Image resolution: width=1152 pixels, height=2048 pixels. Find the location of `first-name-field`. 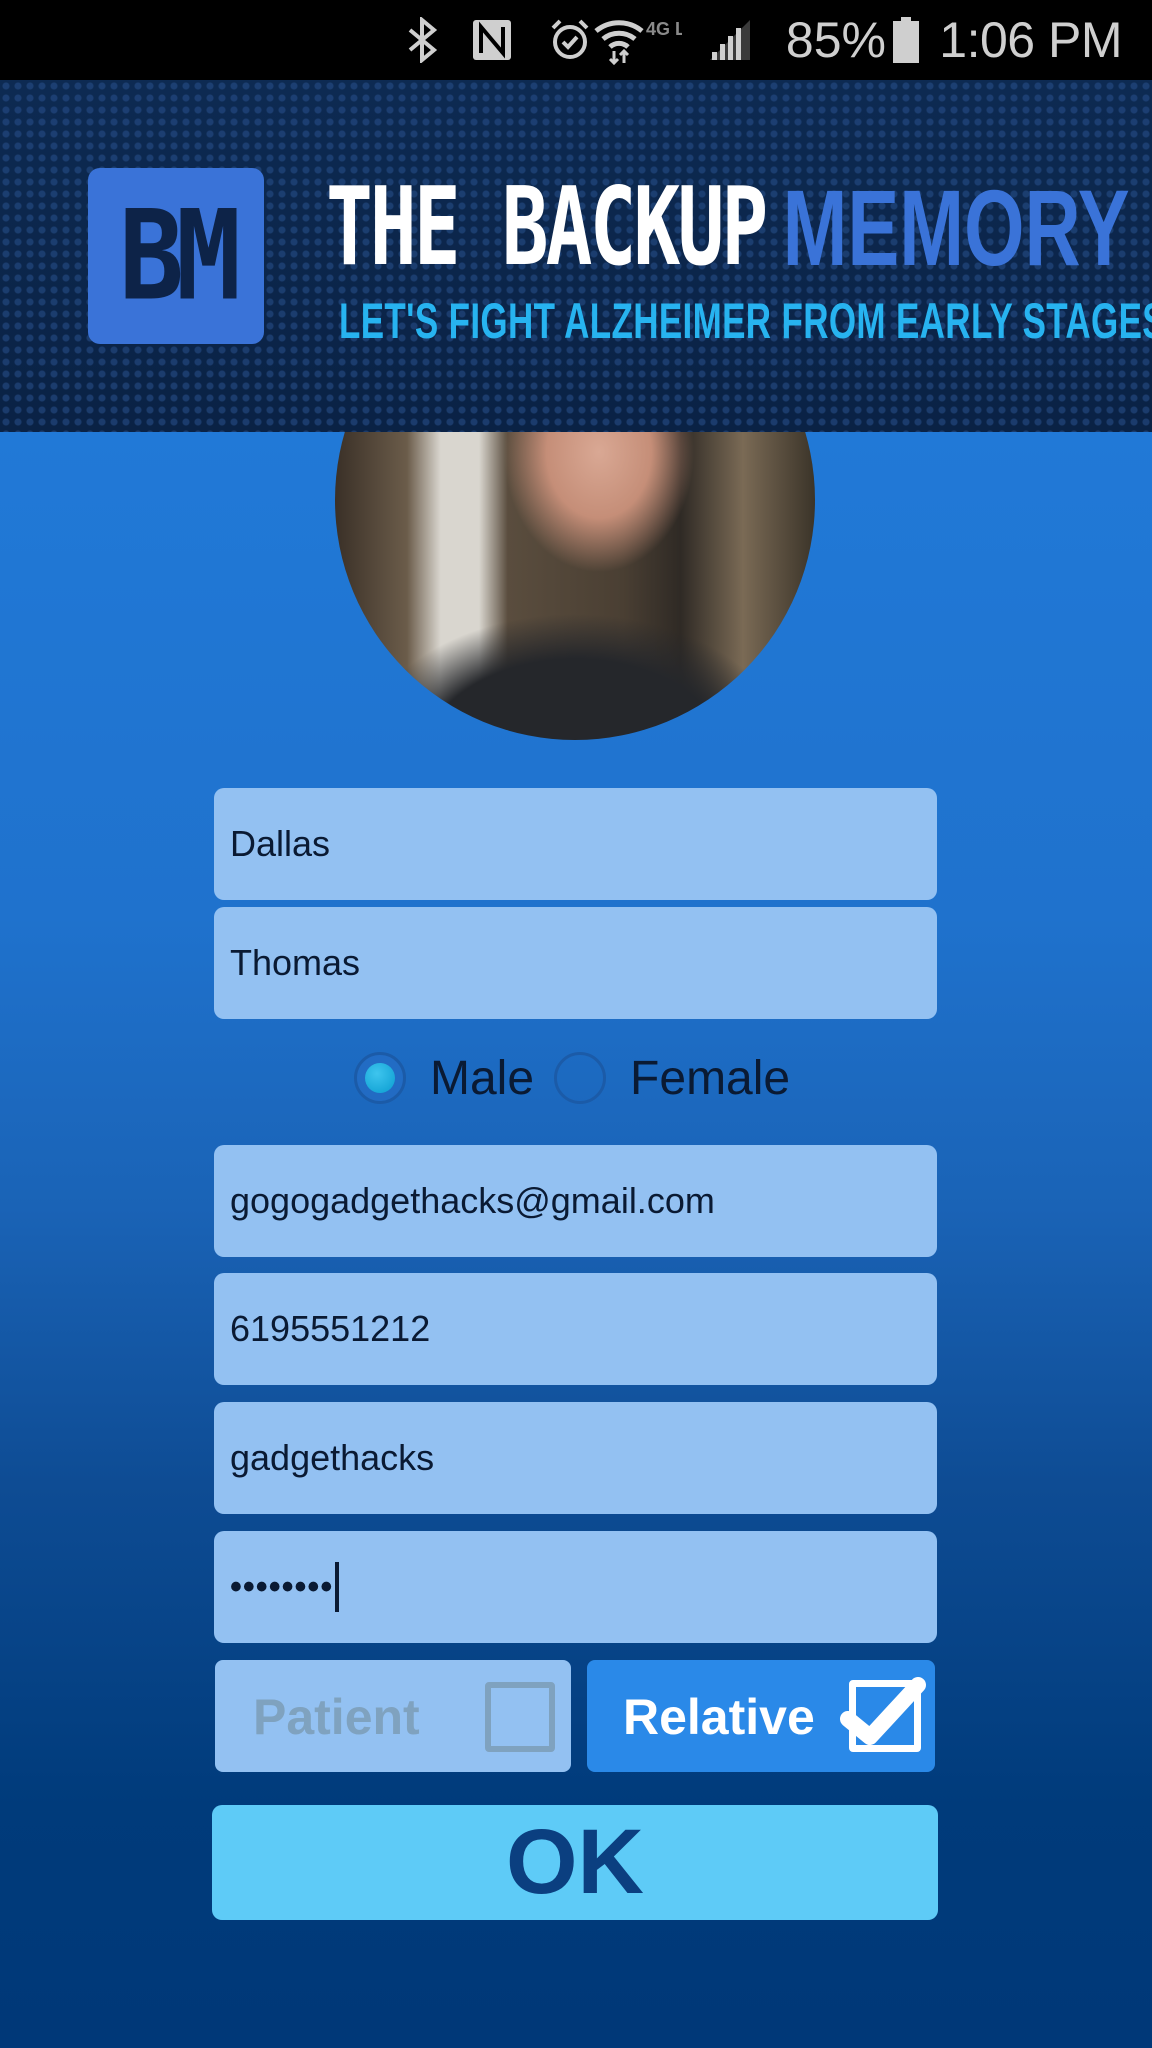

first-name-field is located at coordinates (575, 844).